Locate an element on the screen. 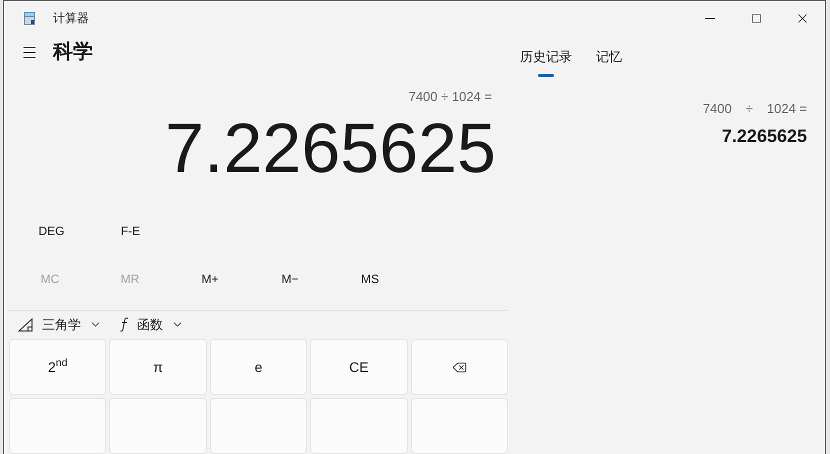 Image resolution: width=830 pixels, height=454 pixels. history-operand: 1024 = is located at coordinates (786, 109).